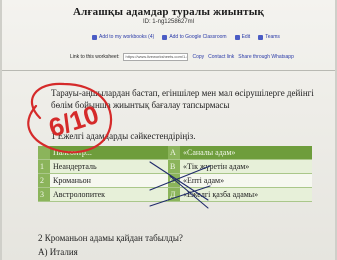 This screenshot has width=337, height=260. Describe the element at coordinates (237, 37) in the screenshot. I see `edit-icon` at that location.